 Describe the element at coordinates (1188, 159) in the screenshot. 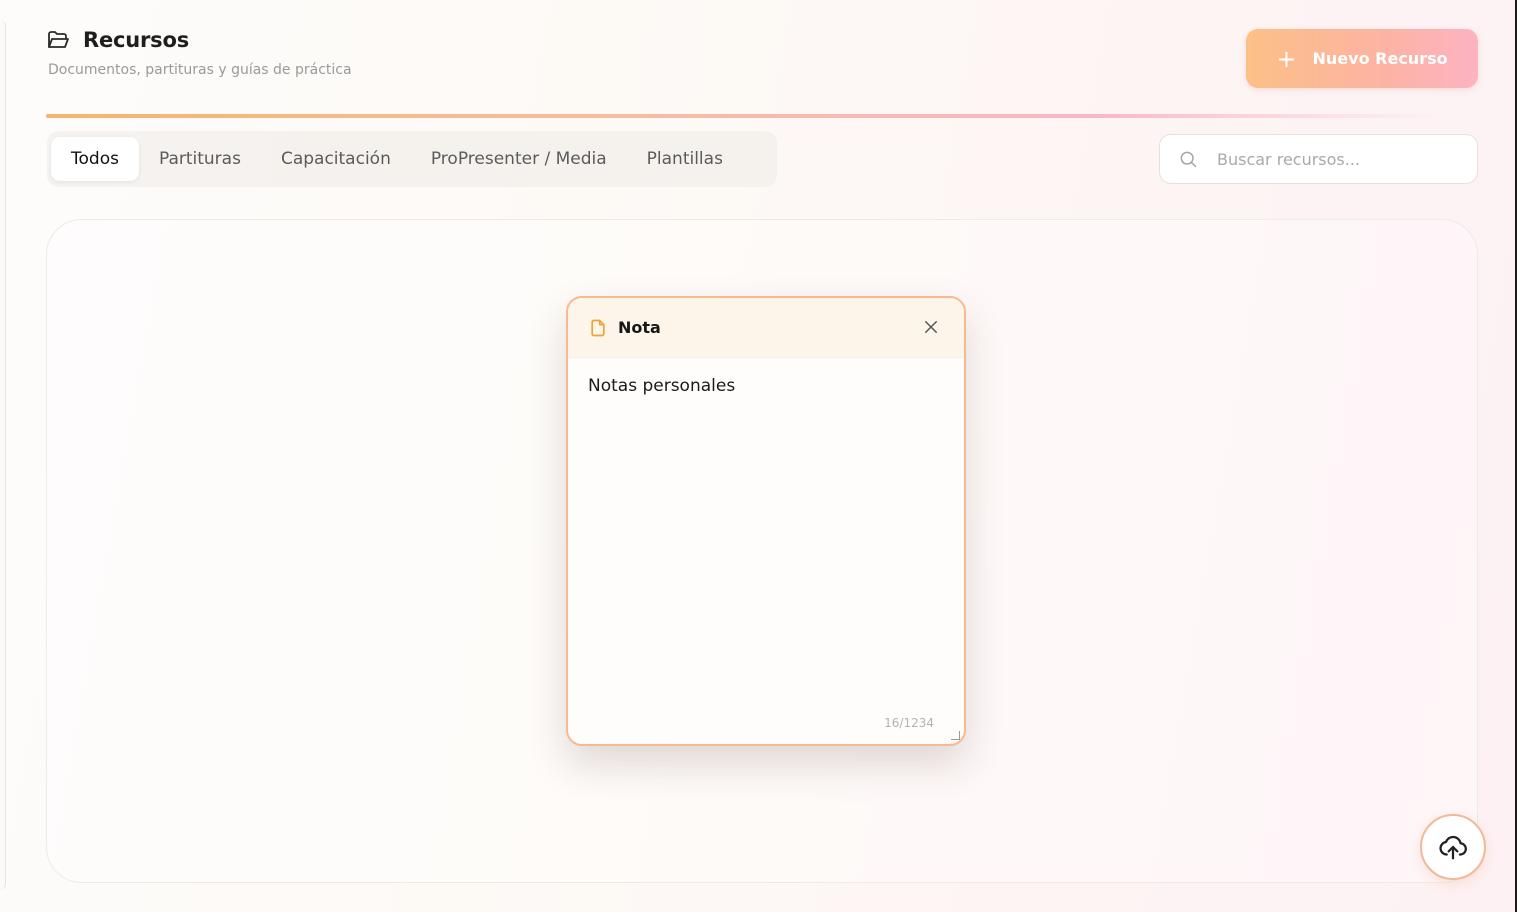

I see `search-icon` at that location.